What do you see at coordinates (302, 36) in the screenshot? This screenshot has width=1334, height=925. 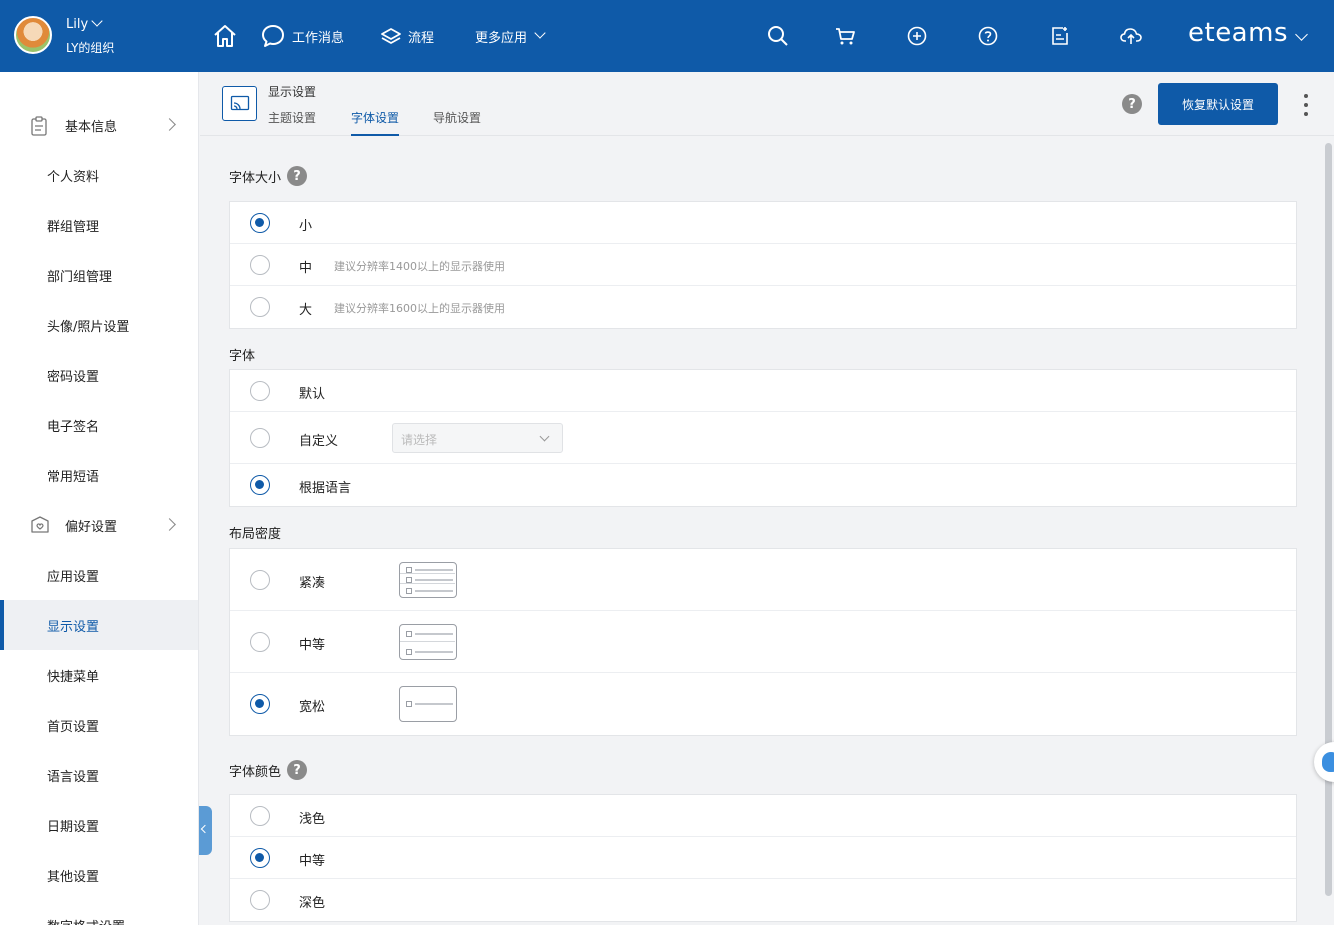 I see `messages-nav: 工作消息` at bounding box center [302, 36].